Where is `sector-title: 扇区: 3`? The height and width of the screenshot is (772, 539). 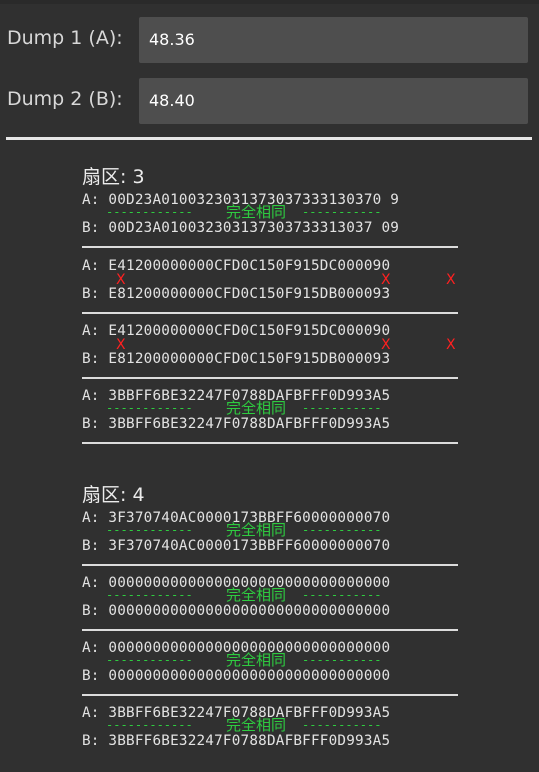 sector-title: 扇区: 3 is located at coordinates (113, 177).